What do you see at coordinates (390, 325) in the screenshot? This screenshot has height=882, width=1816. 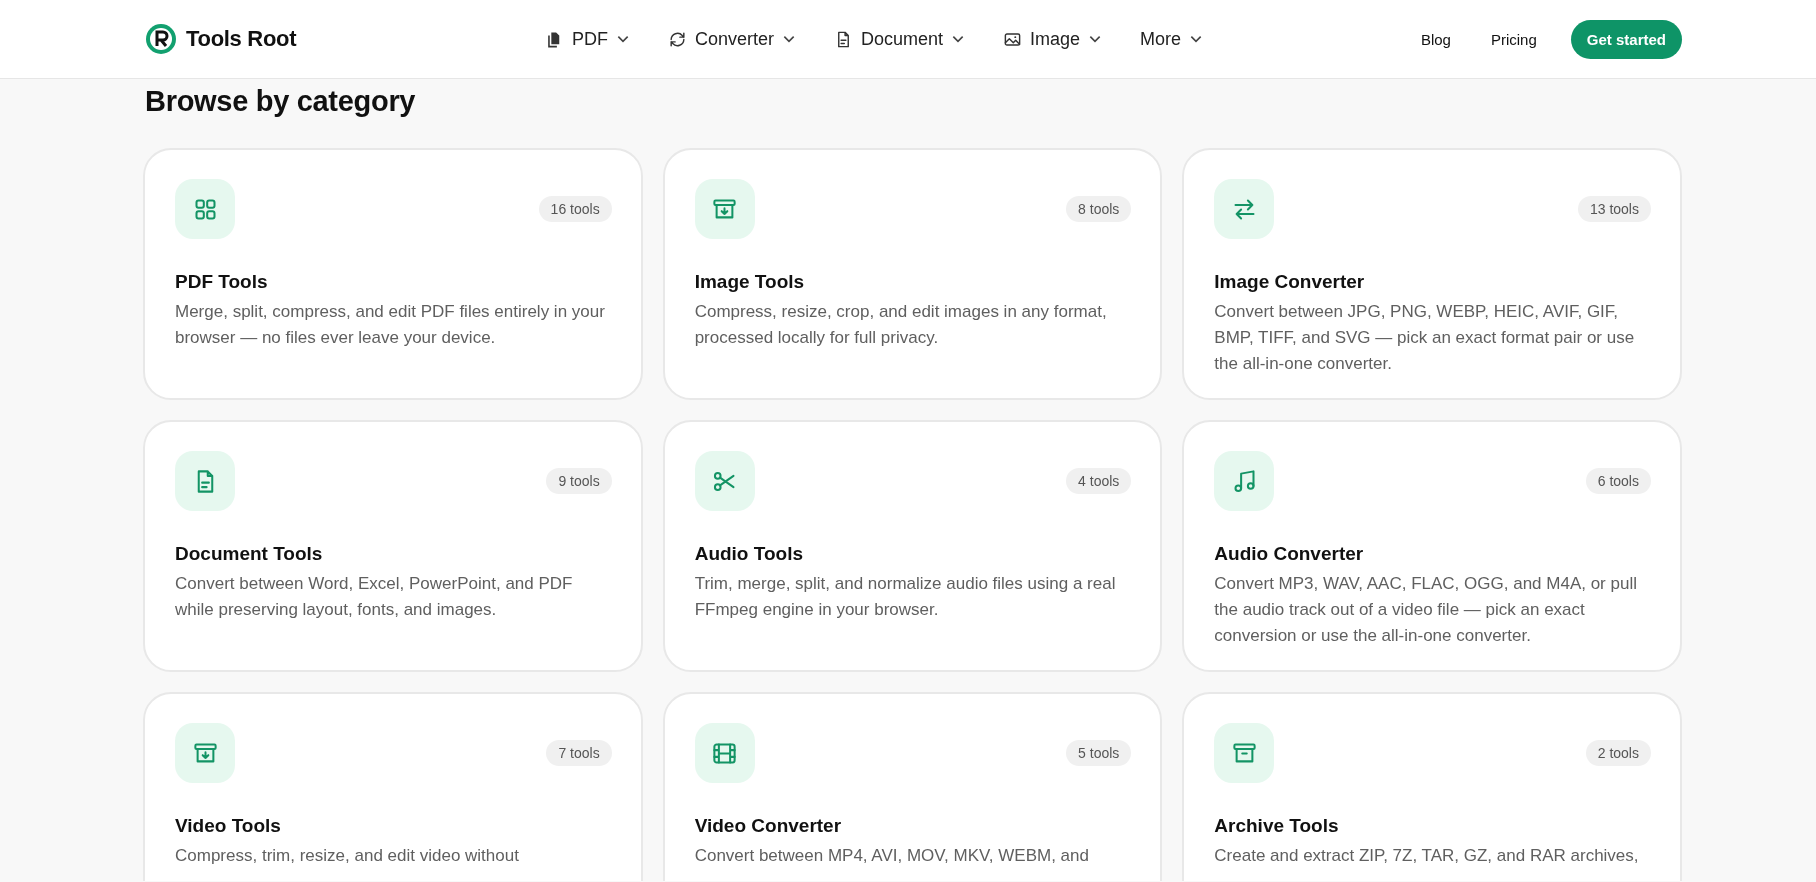 I see `card-description: Merge, split, compress, and edit PDF files entirely in your browser — no files ever leave your device.` at bounding box center [390, 325].